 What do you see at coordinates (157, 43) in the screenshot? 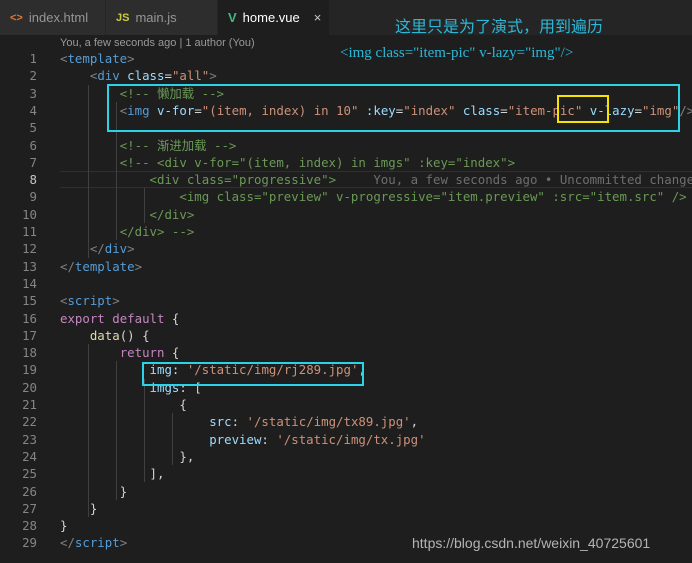
I see `codelens-blame-header: You, a few seconds ago | 1 author (You)` at bounding box center [157, 43].